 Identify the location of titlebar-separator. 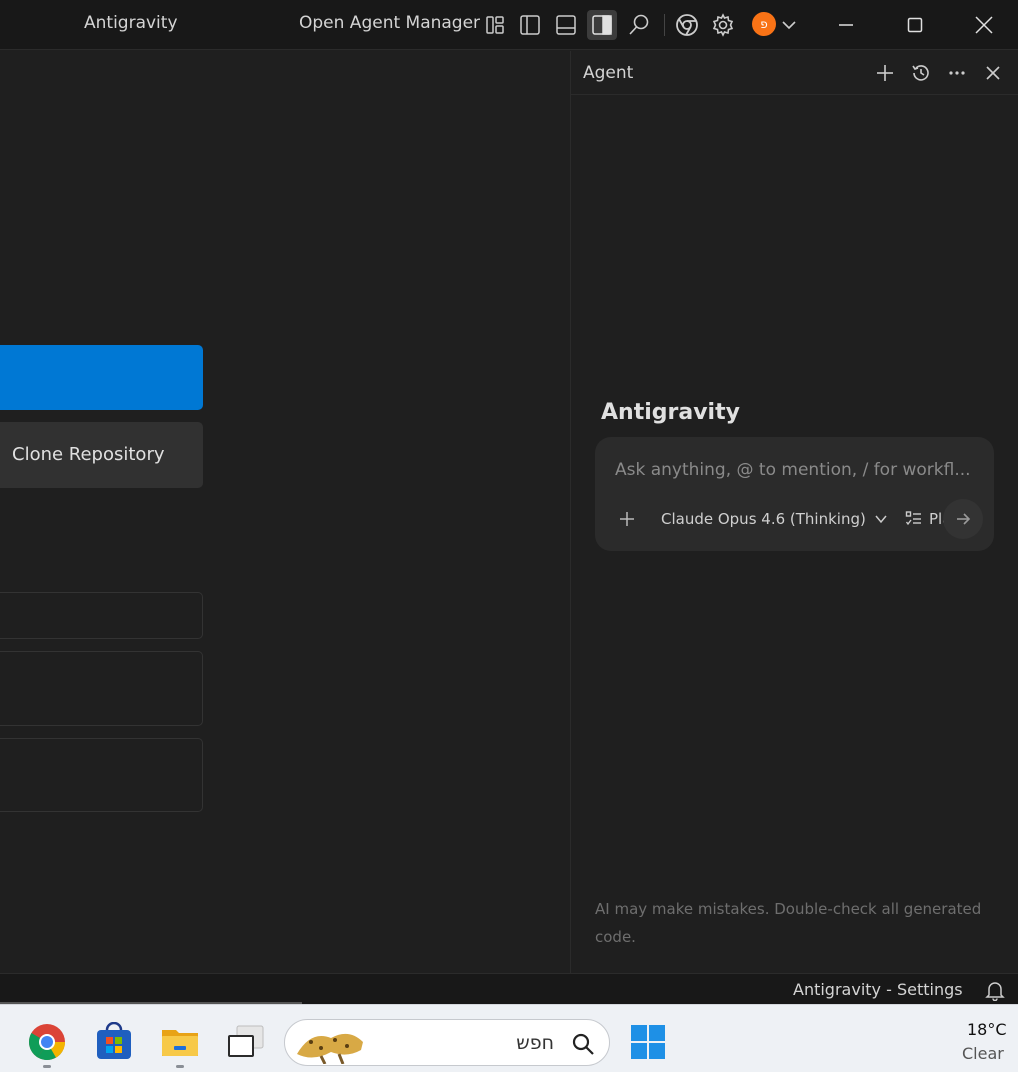
(664, 25).